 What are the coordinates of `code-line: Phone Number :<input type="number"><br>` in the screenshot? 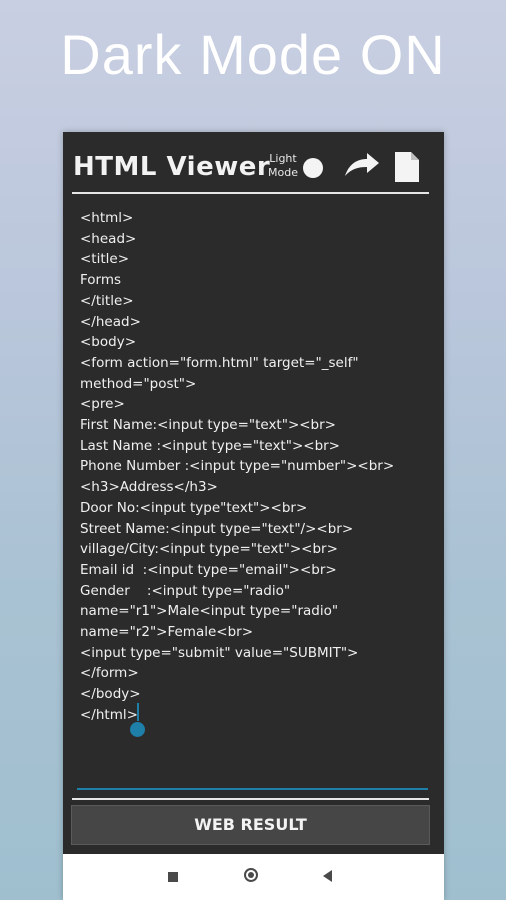 It's located at (237, 466).